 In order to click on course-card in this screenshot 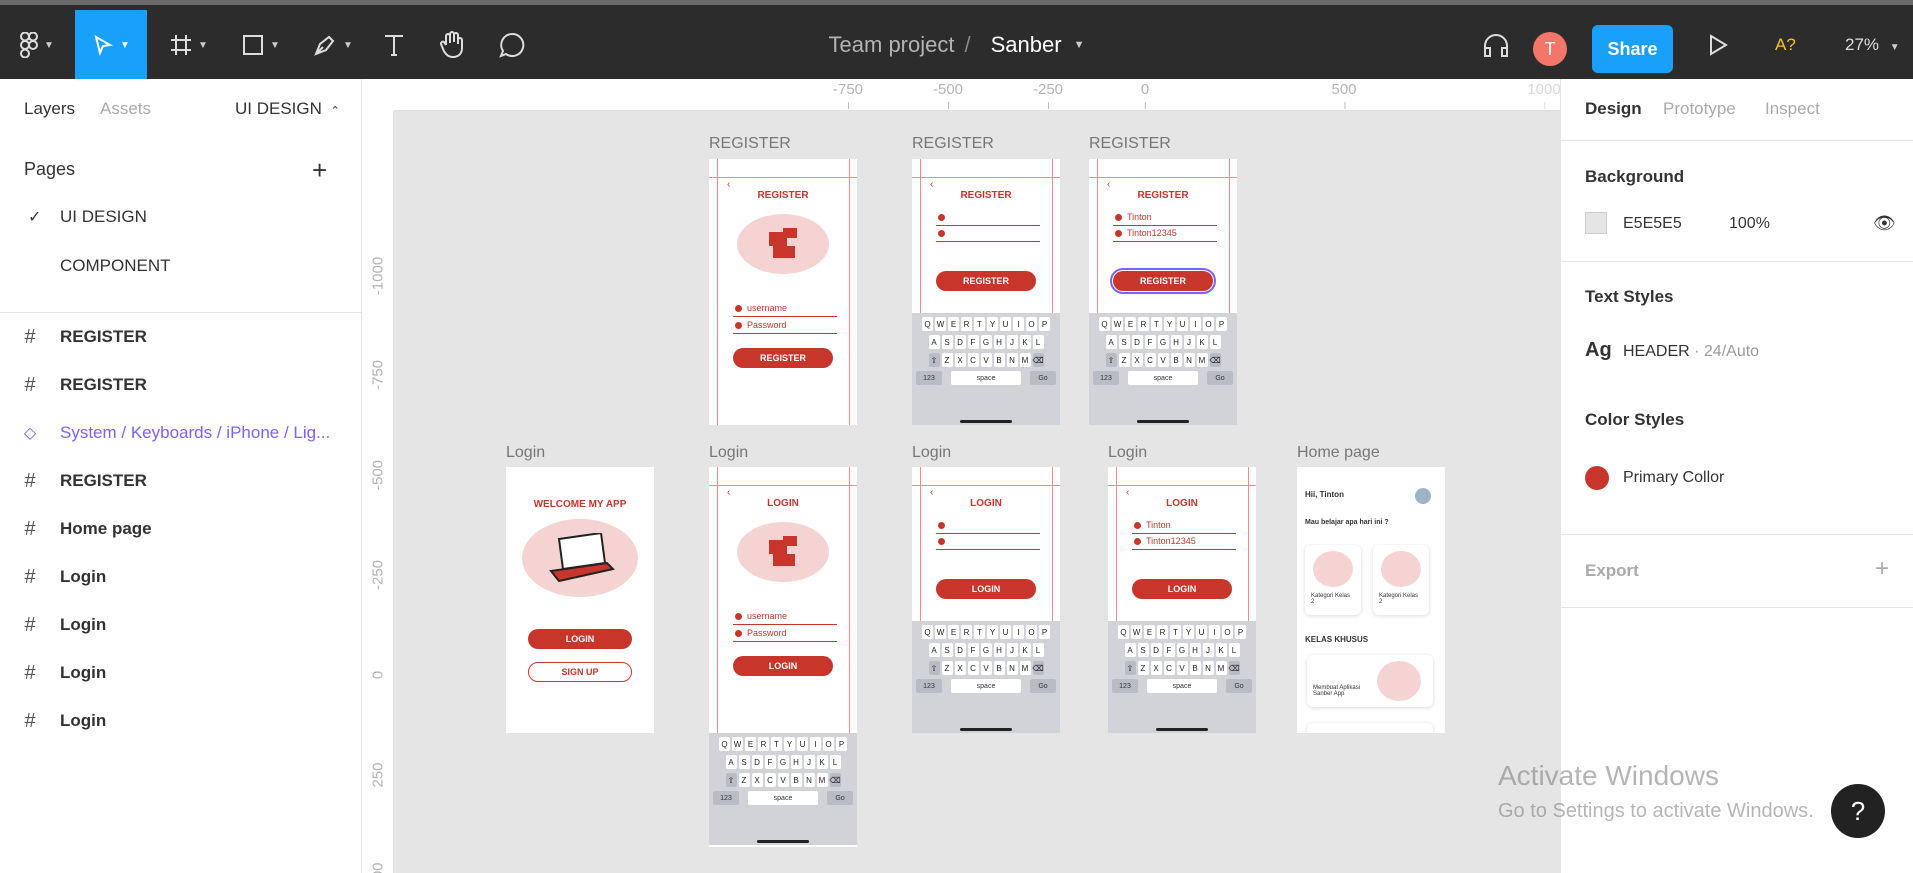, I will do `click(1370, 728)`.